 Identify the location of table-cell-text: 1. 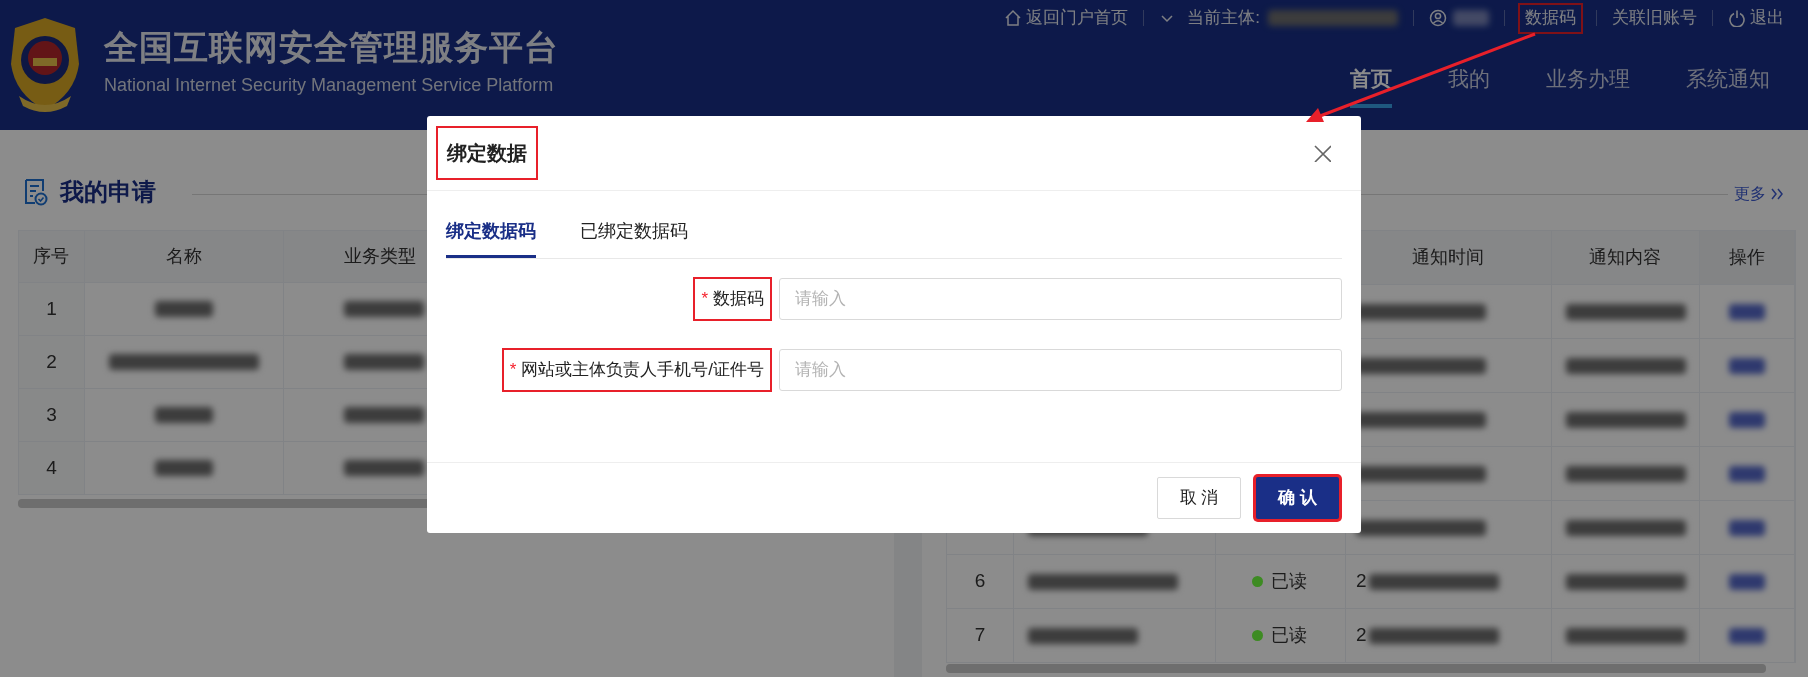
(51, 308).